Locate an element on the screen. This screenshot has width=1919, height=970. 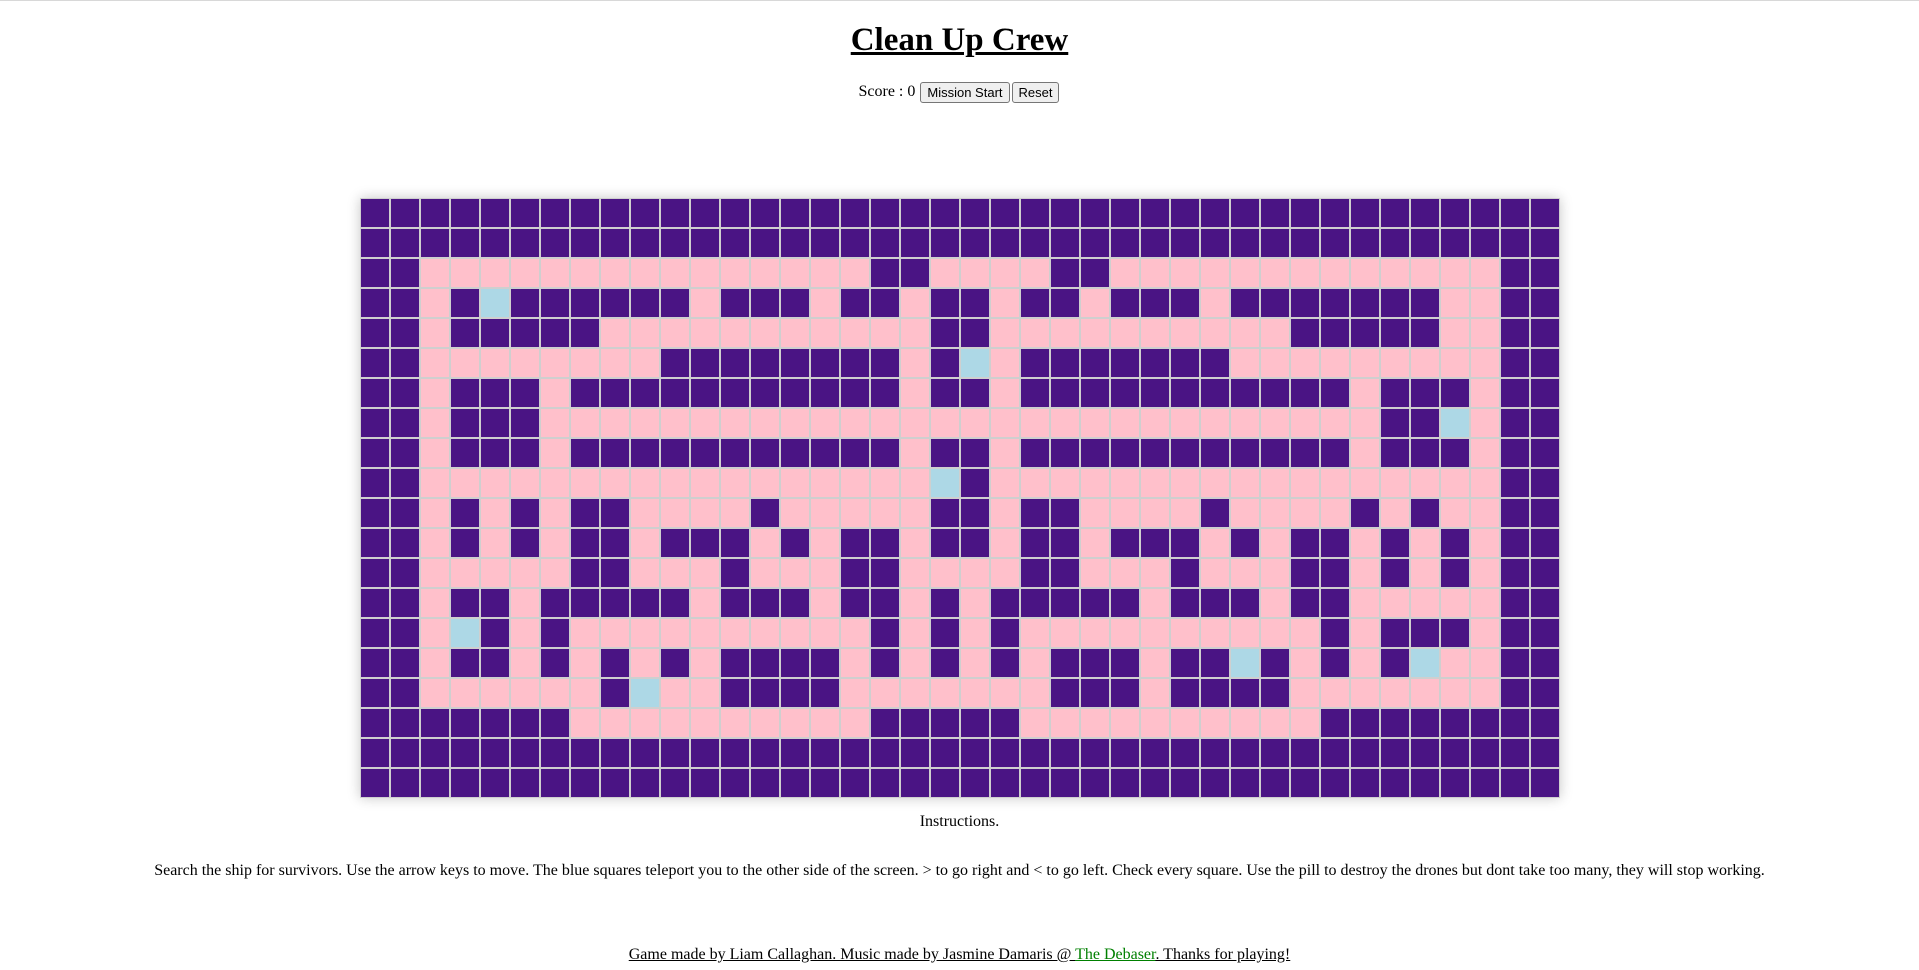
debaser-link: The Debaser is located at coordinates (1115, 954).